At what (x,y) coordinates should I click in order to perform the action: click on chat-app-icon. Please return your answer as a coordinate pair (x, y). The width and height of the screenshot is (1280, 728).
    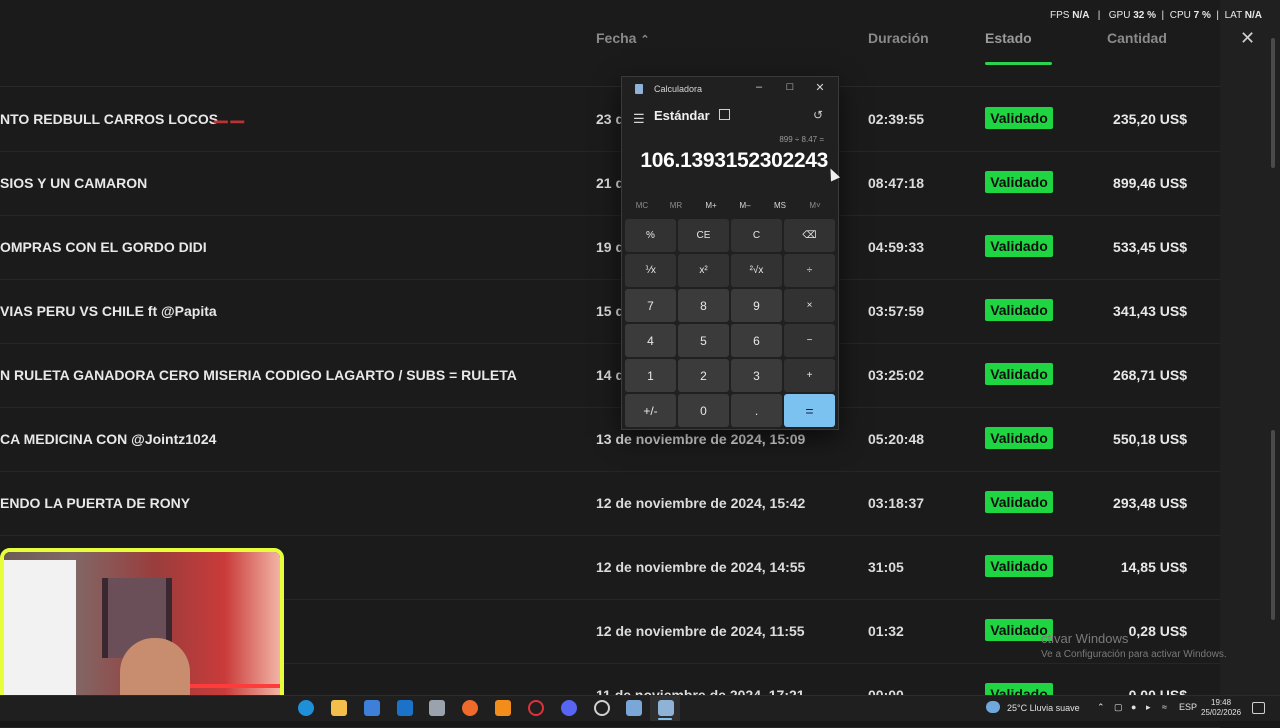
    Looking at the image, I should click on (569, 708).